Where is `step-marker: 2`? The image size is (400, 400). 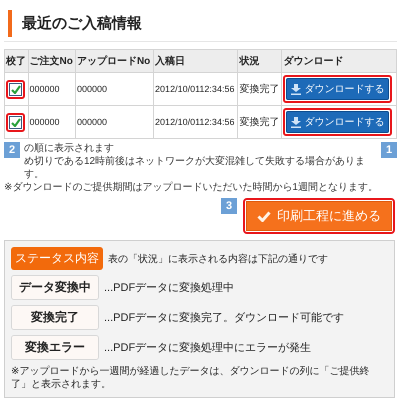 step-marker: 2 is located at coordinates (12, 150).